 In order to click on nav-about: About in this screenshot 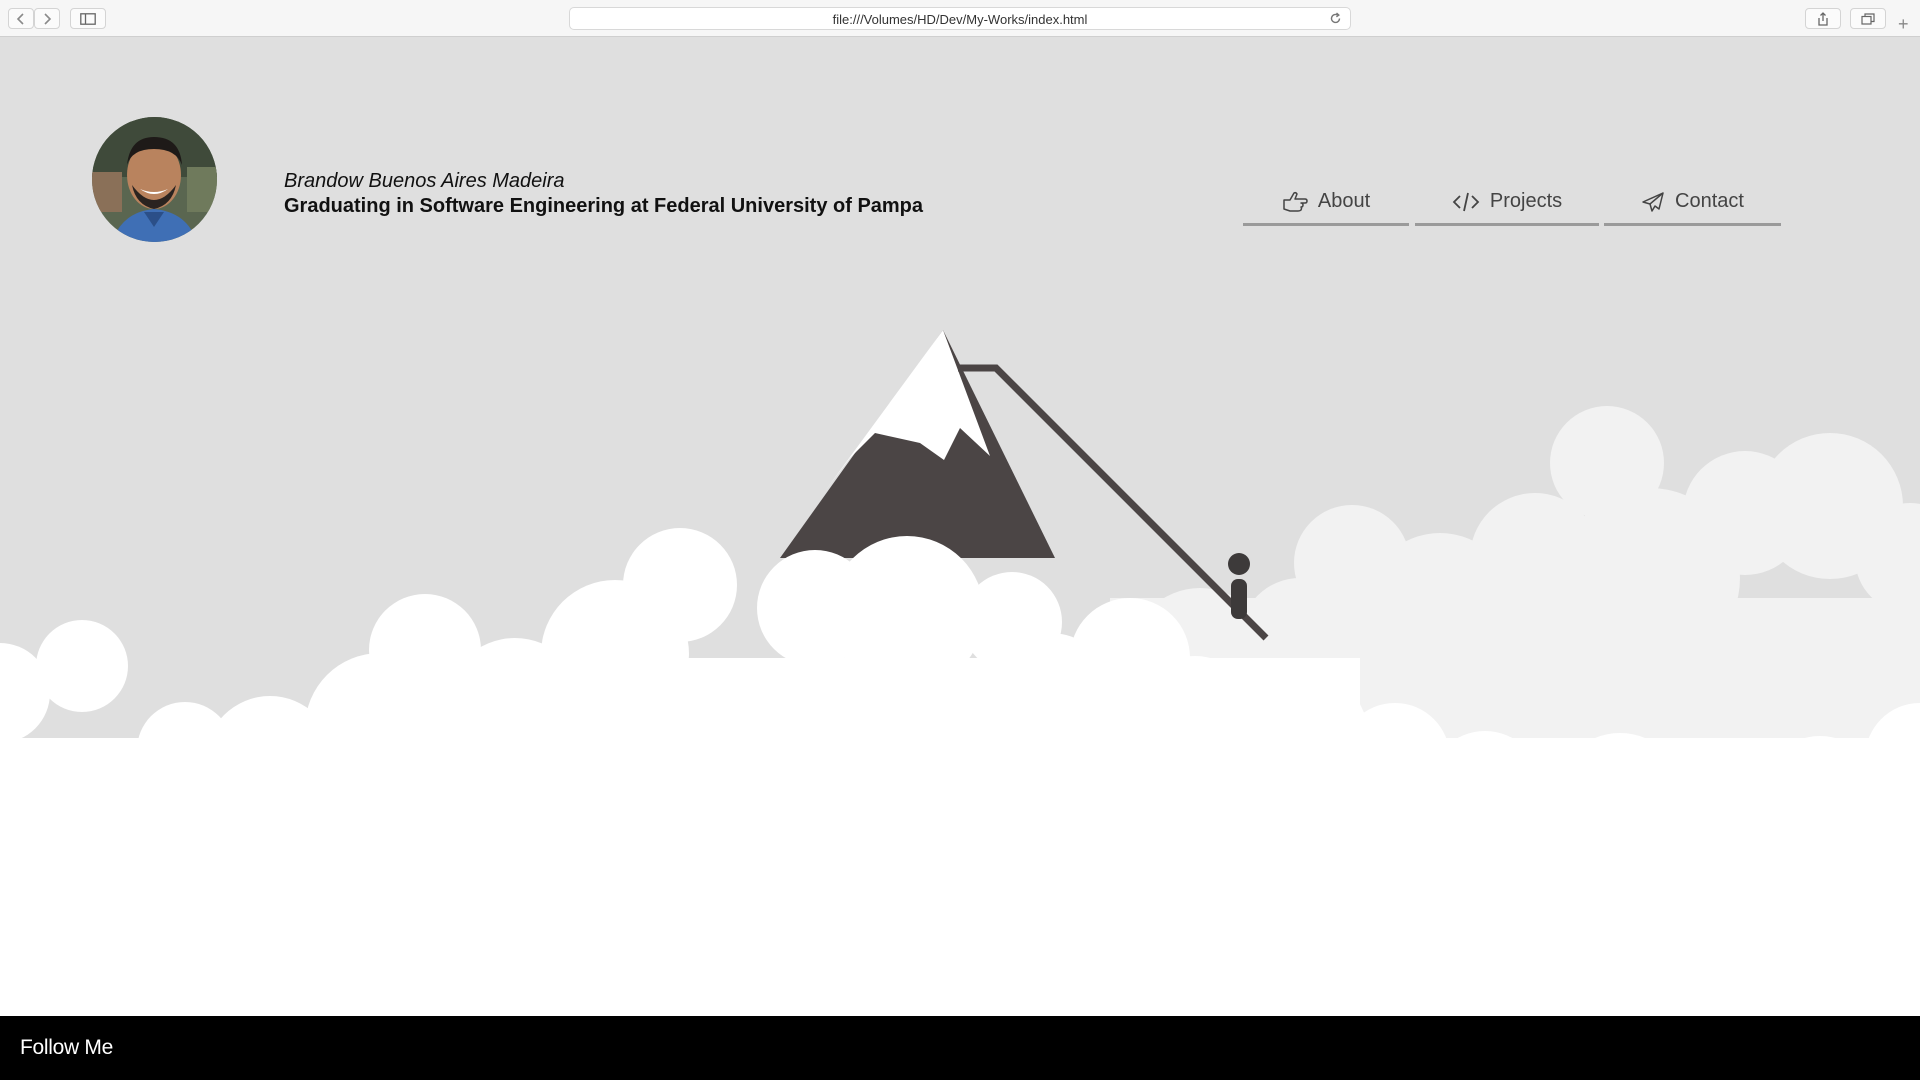, I will do `click(1326, 203)`.